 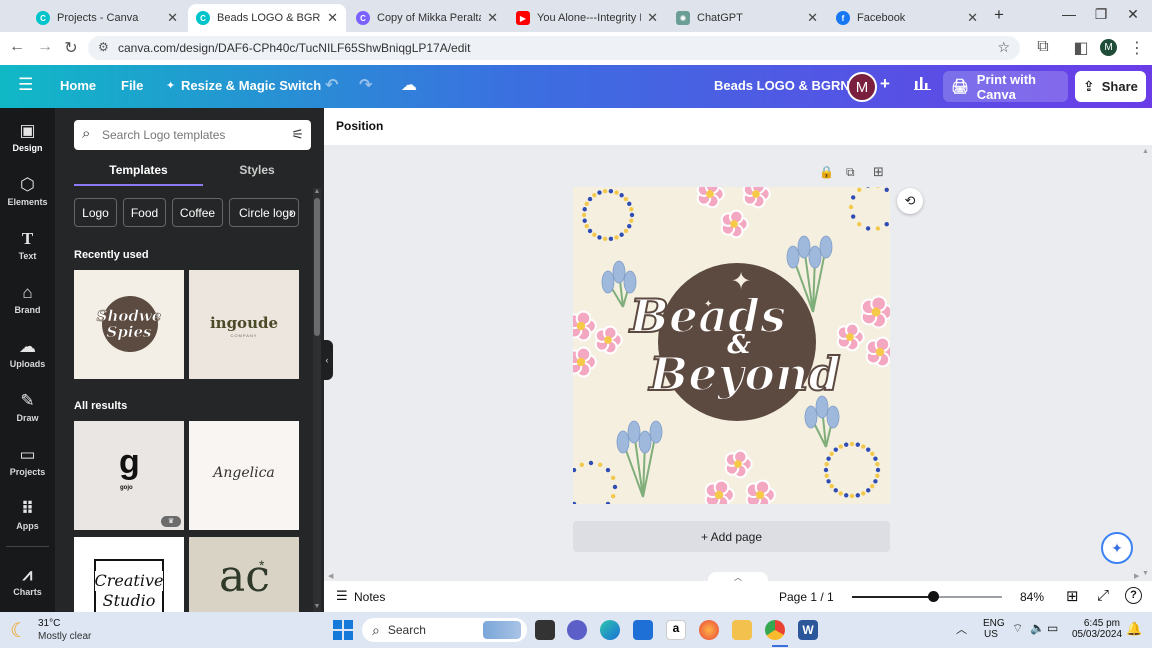 What do you see at coordinates (731, 345) in the screenshot?
I see `design-page: ✦ ✦ ✦ Beads & Beyond` at bounding box center [731, 345].